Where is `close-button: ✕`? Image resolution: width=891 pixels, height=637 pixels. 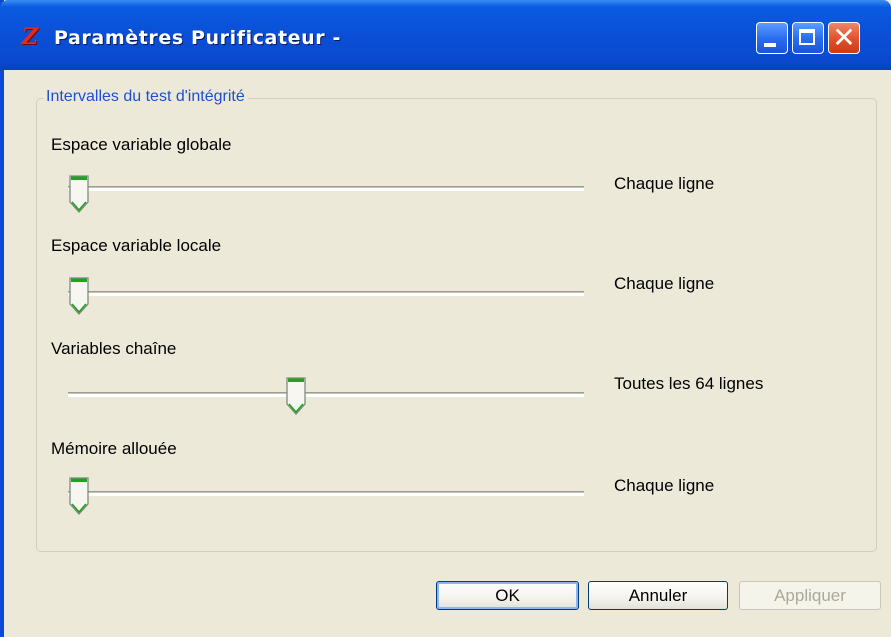 close-button: ✕ is located at coordinates (844, 38).